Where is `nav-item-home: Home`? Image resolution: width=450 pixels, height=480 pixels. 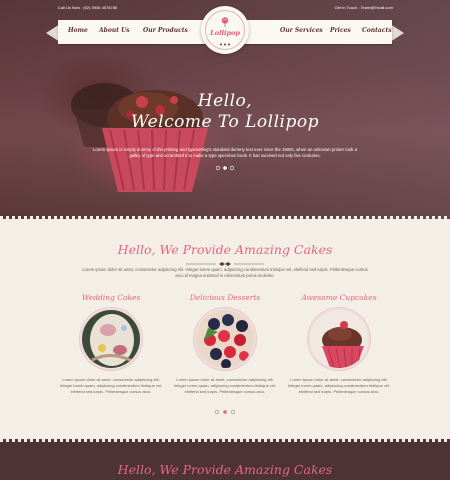
nav-item-home: Home is located at coordinates (78, 30).